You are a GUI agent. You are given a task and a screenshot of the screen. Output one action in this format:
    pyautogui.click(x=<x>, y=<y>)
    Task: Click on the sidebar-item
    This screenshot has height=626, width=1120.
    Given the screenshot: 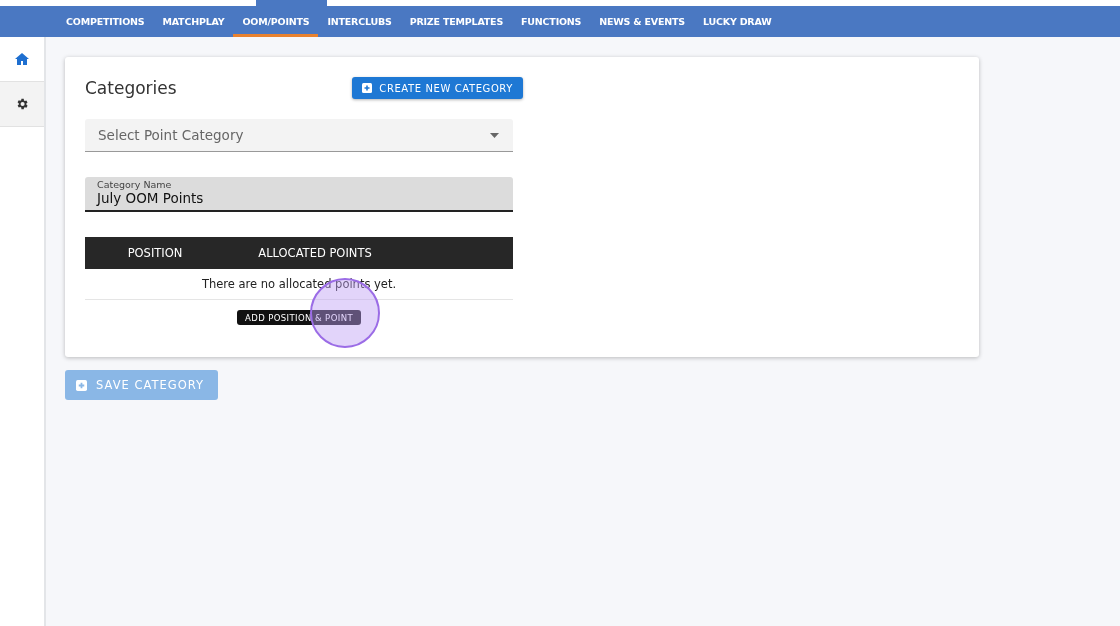 What is the action you would take?
    pyautogui.click(x=22, y=104)
    